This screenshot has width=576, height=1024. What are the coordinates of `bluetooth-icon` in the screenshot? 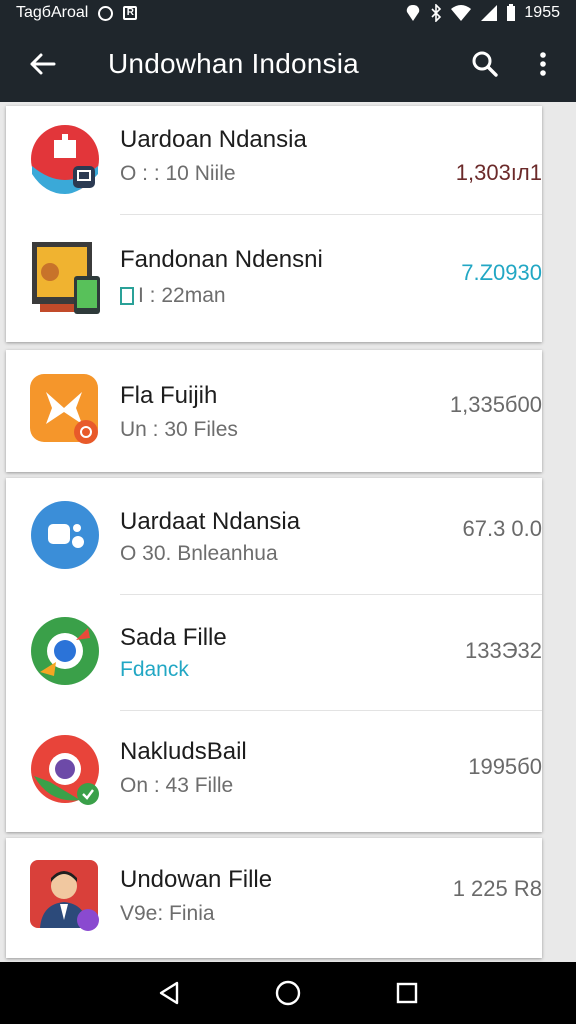 It's located at (436, 13).